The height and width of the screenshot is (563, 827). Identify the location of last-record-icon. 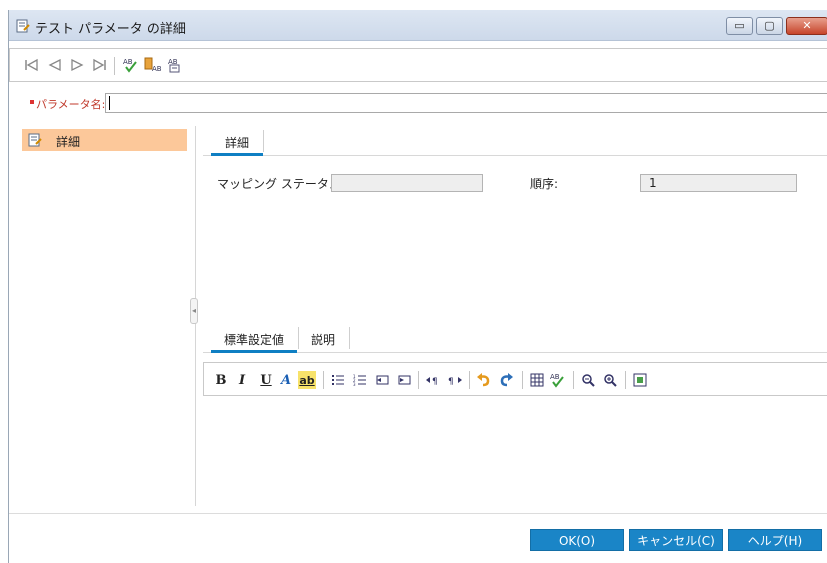
(99, 65).